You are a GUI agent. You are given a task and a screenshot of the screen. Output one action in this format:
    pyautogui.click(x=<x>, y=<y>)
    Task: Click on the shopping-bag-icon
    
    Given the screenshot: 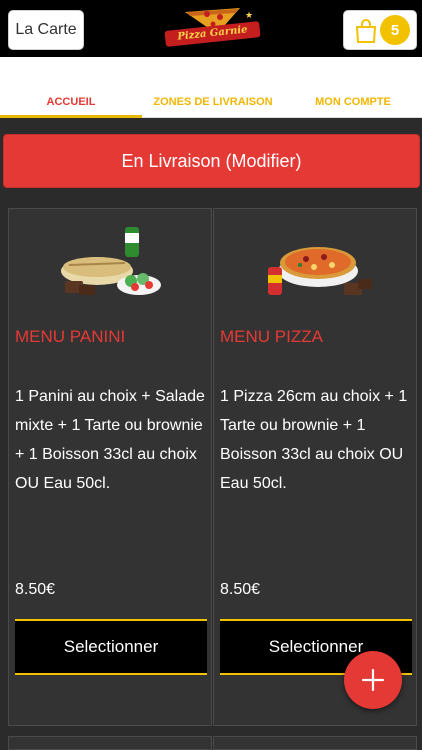 What is the action you would take?
    pyautogui.click(x=366, y=31)
    